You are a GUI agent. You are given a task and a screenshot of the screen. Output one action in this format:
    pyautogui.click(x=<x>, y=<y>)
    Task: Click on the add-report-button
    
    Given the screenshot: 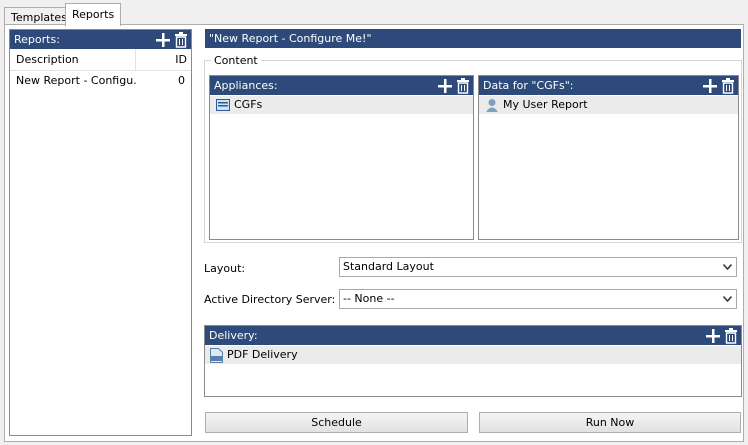 What is the action you would take?
    pyautogui.click(x=163, y=39)
    